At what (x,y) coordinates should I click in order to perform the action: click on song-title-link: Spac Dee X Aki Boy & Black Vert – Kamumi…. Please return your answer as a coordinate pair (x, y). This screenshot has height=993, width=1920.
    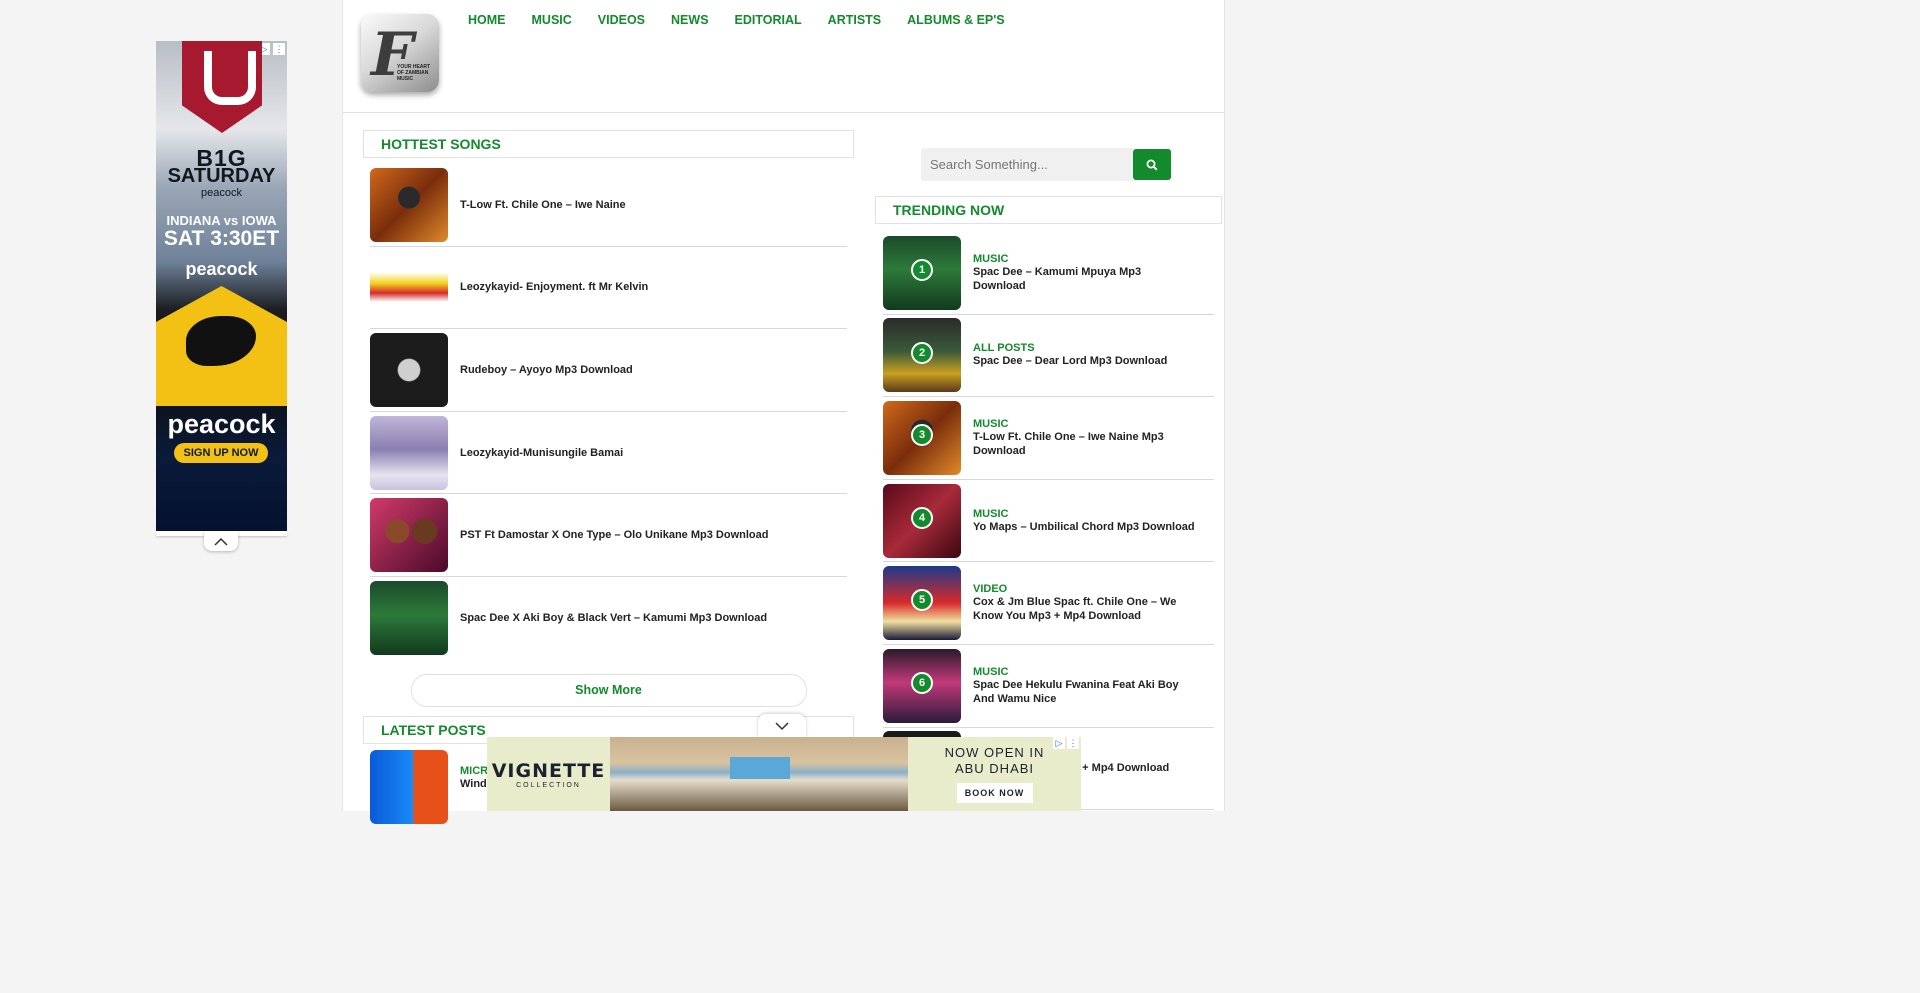
    Looking at the image, I should click on (613, 618).